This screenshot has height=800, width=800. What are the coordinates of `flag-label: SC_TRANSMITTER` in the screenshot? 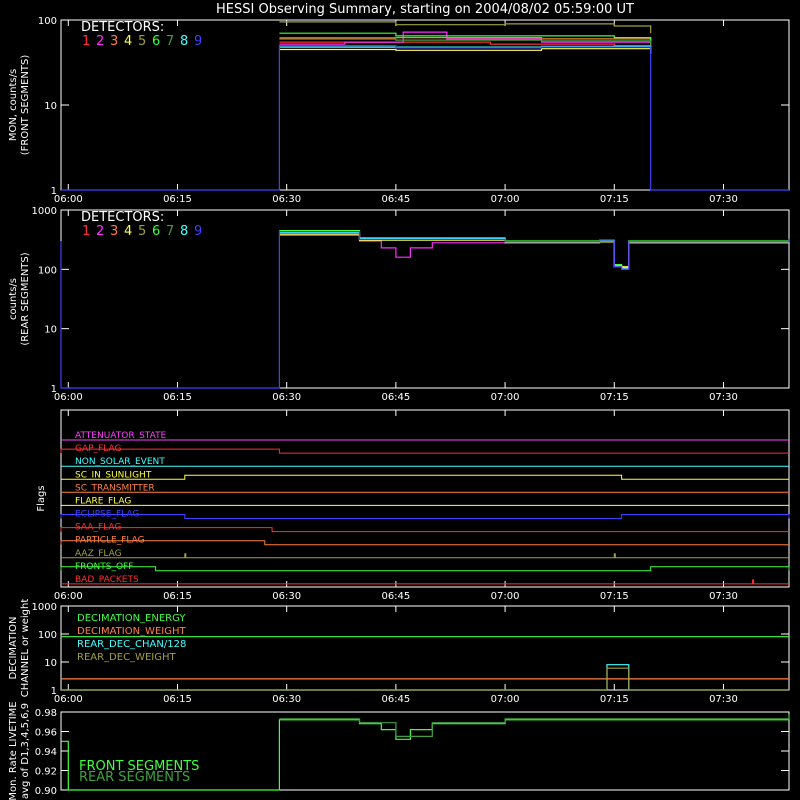 It's located at (115, 488).